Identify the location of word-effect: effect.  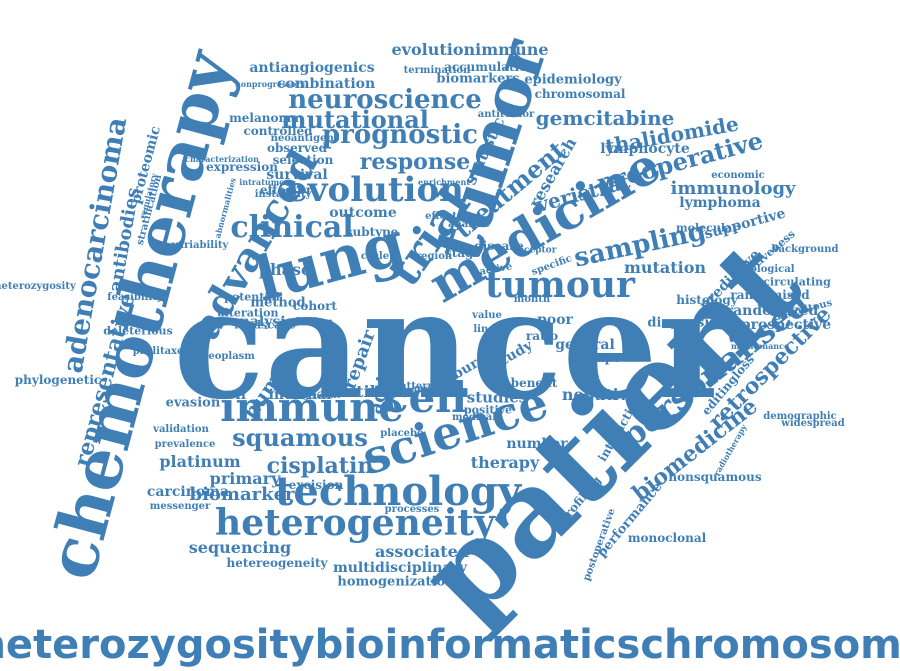
(441, 216).